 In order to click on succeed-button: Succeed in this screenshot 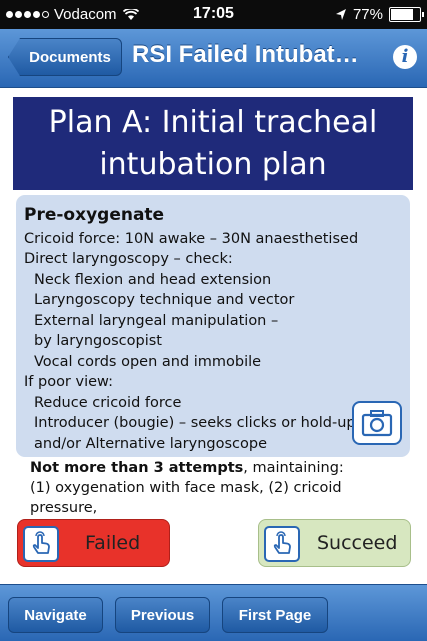, I will do `click(334, 543)`.